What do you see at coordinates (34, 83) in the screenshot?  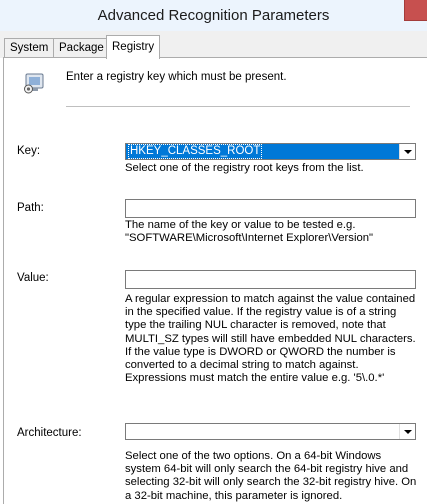 I see `registry-icon` at bounding box center [34, 83].